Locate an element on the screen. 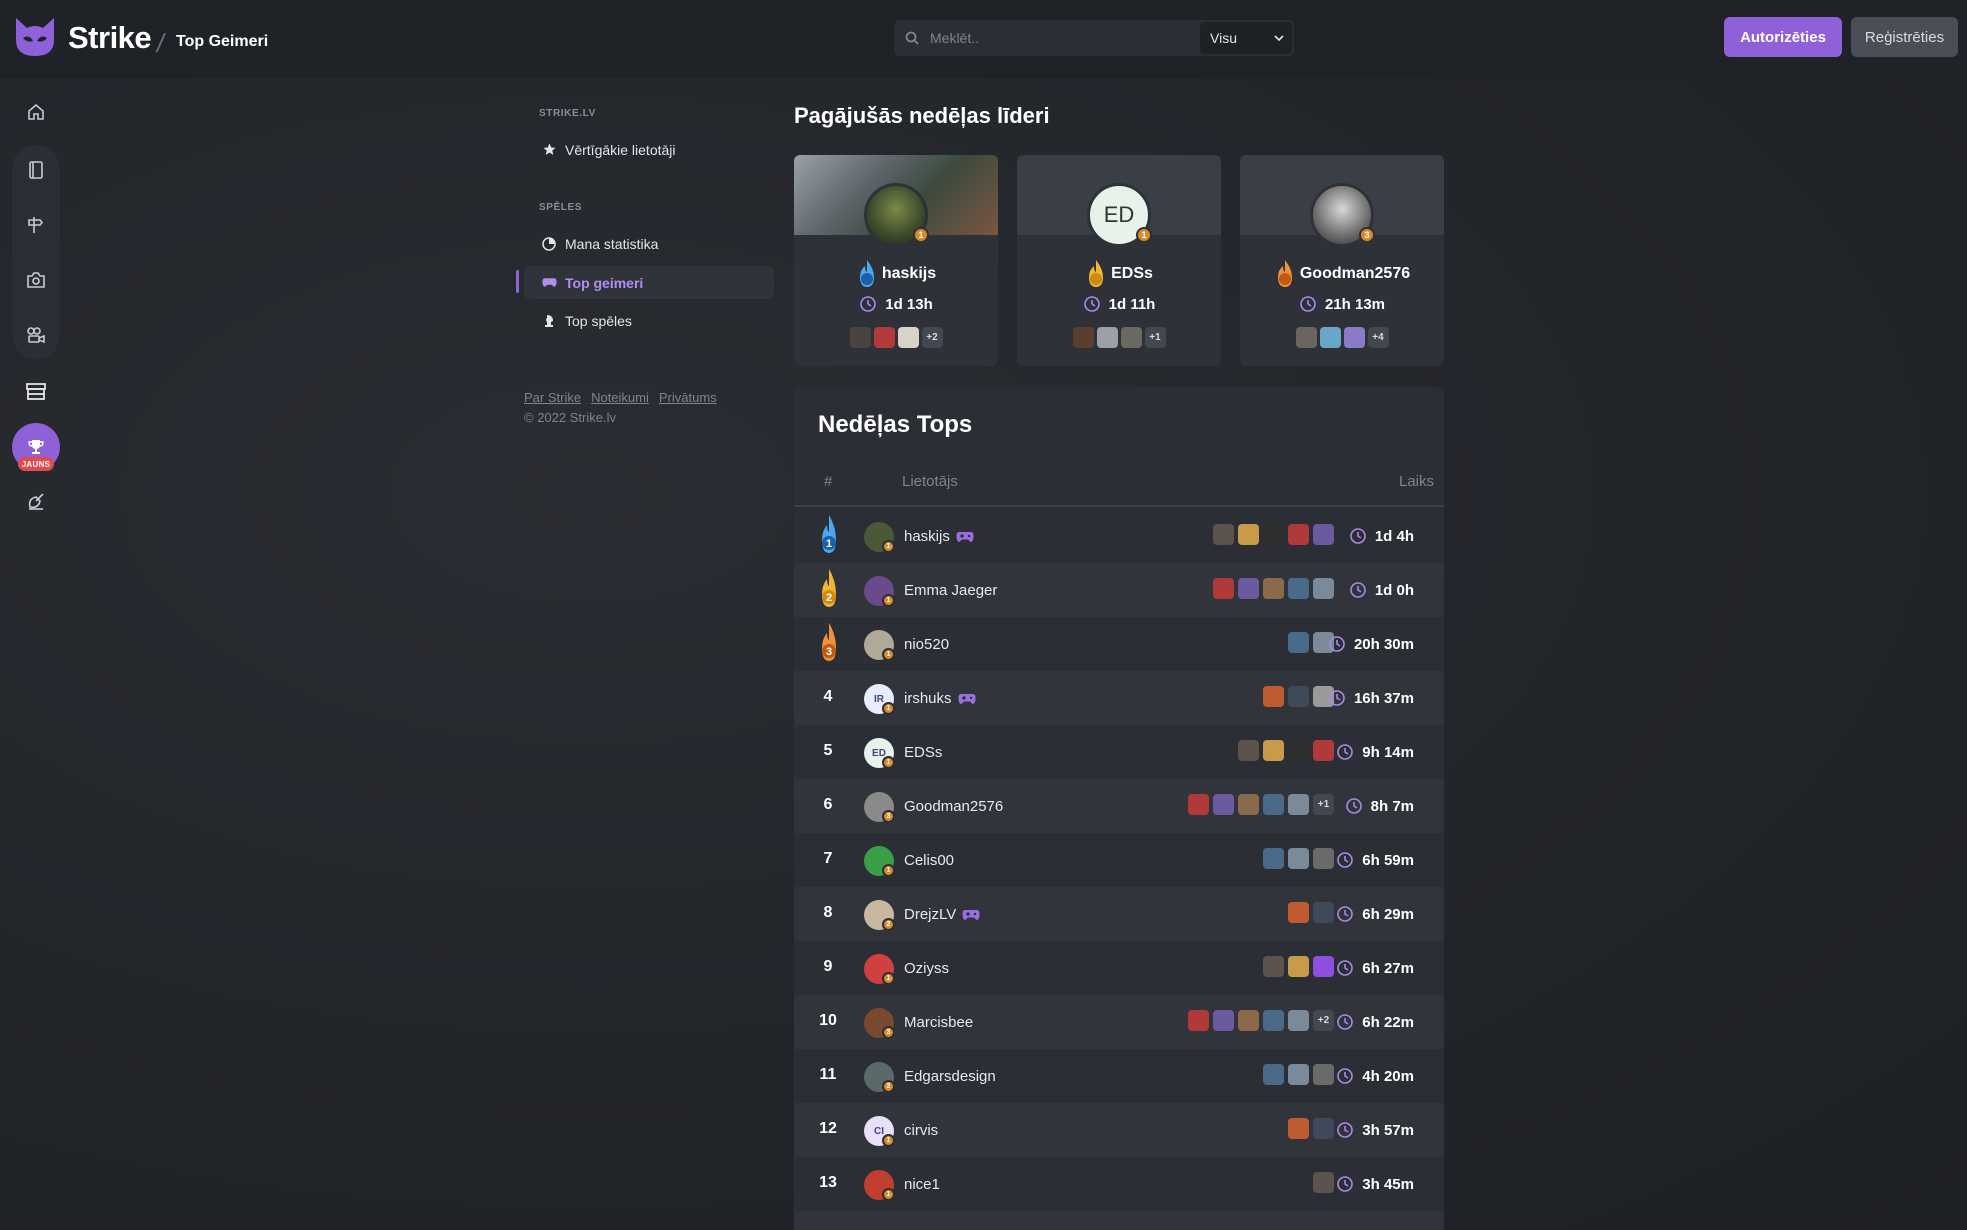 The height and width of the screenshot is (1230, 1967). username-cell: haskijs is located at coordinates (939, 536).